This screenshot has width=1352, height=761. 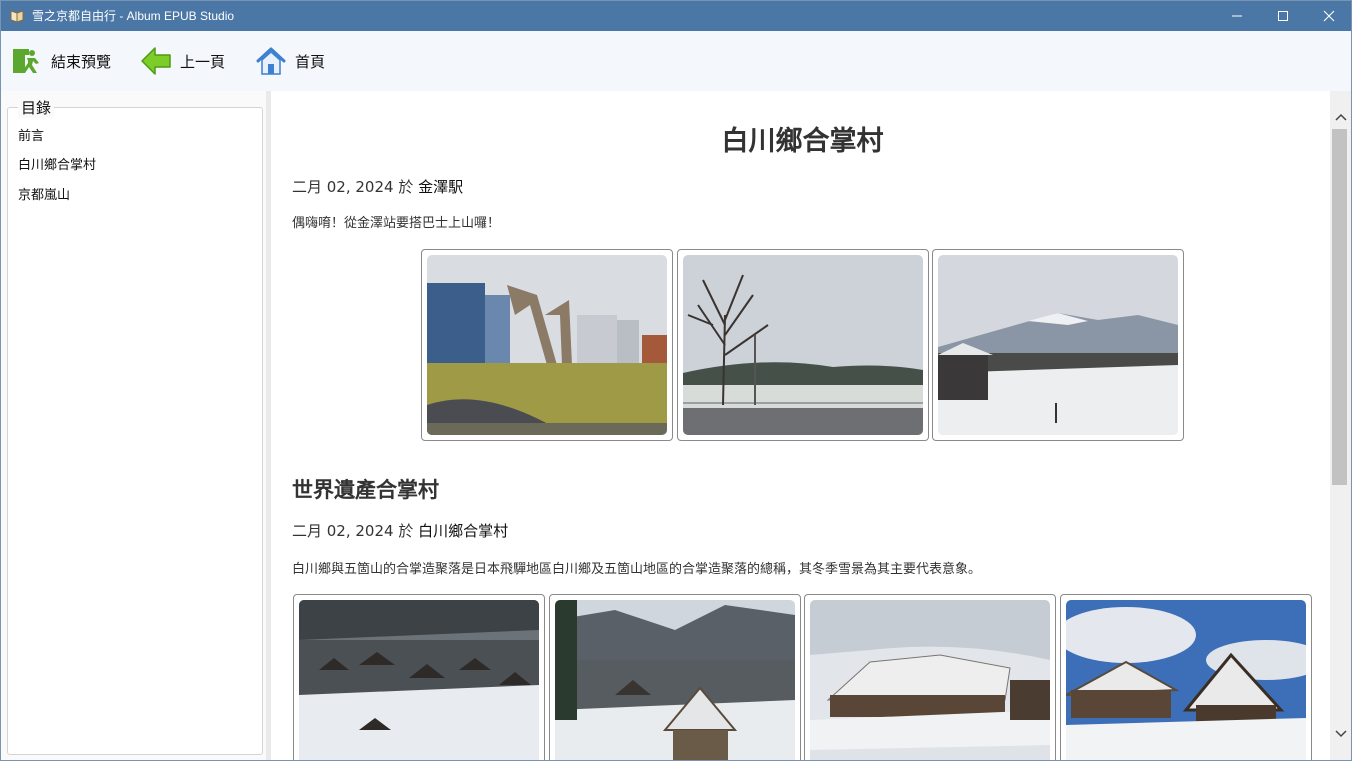 I want to click on entry-date: 二月 02, 2024, so click(x=343, y=187).